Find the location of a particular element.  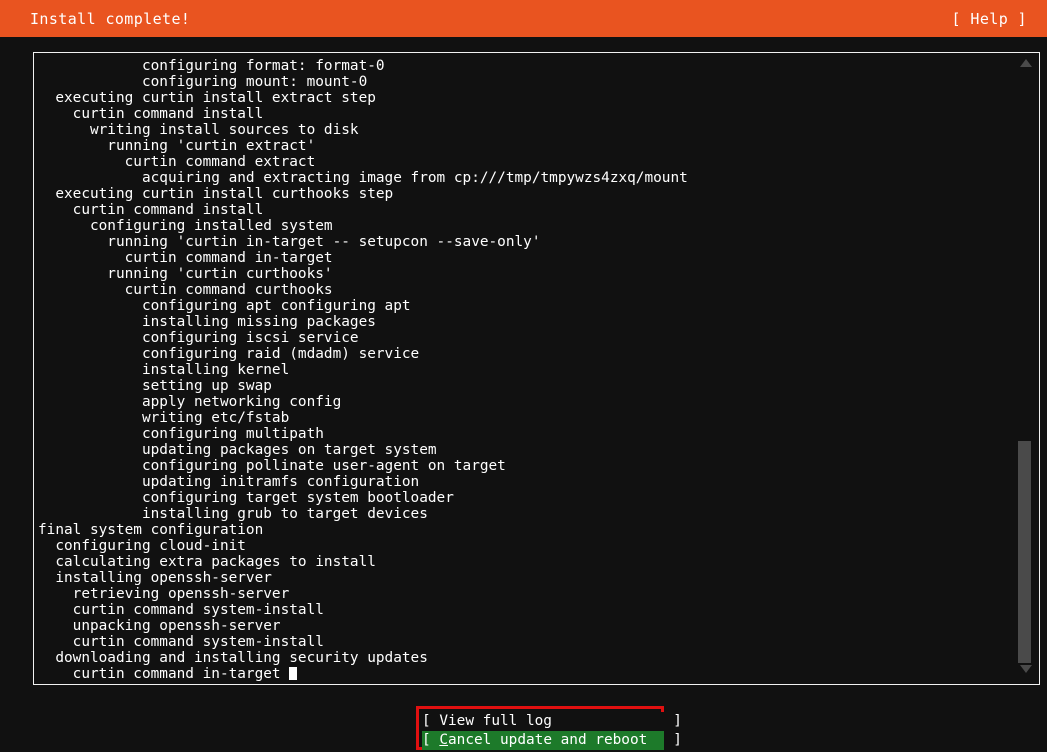

log-scrollbar is located at coordinates (1027, 368).